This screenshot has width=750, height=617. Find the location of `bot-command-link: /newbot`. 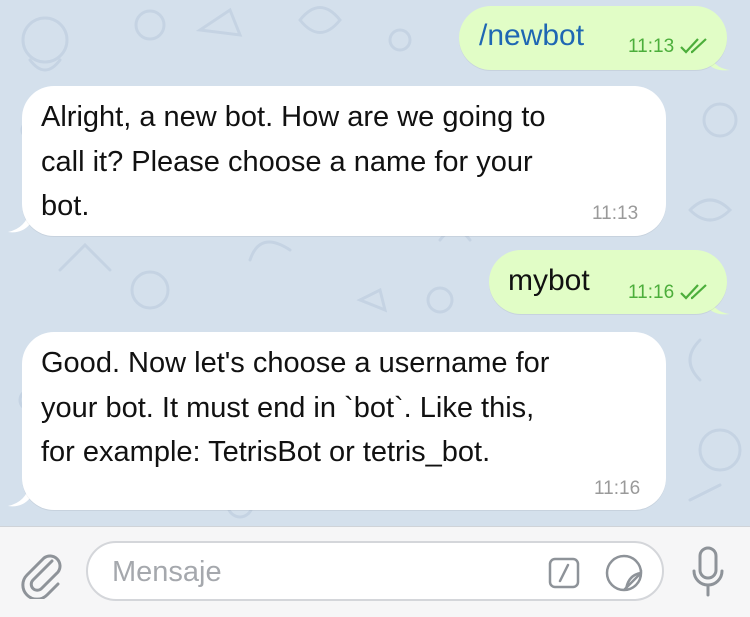

bot-command-link: /newbot is located at coordinates (531, 36).